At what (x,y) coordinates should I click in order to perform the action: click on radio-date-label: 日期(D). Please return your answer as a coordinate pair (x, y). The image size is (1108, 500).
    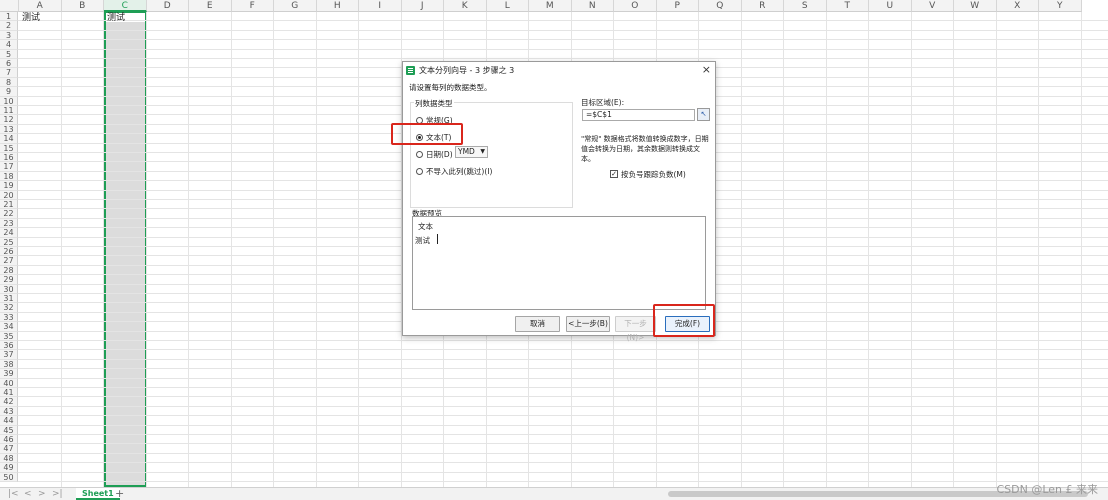
    Looking at the image, I should click on (439, 154).